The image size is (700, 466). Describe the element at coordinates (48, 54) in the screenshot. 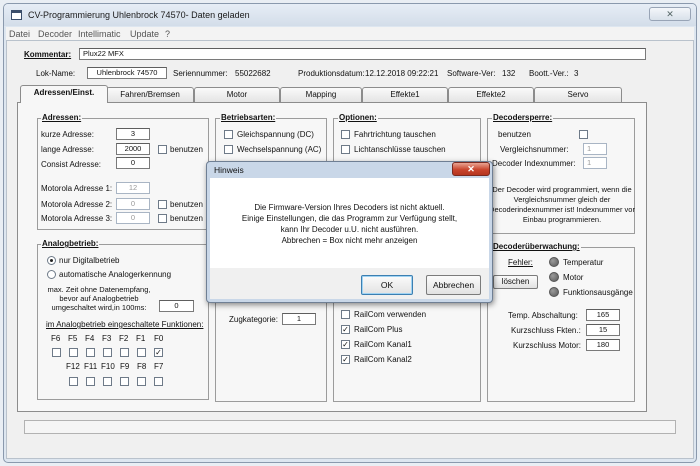

I see `kommentar-label: Kommentar:` at that location.